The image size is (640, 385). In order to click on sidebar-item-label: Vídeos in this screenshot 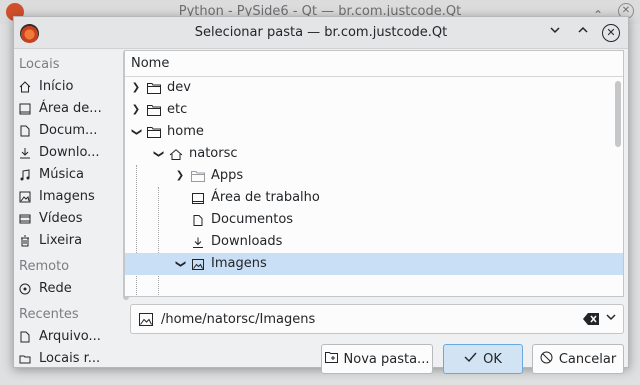, I will do `click(61, 218)`.